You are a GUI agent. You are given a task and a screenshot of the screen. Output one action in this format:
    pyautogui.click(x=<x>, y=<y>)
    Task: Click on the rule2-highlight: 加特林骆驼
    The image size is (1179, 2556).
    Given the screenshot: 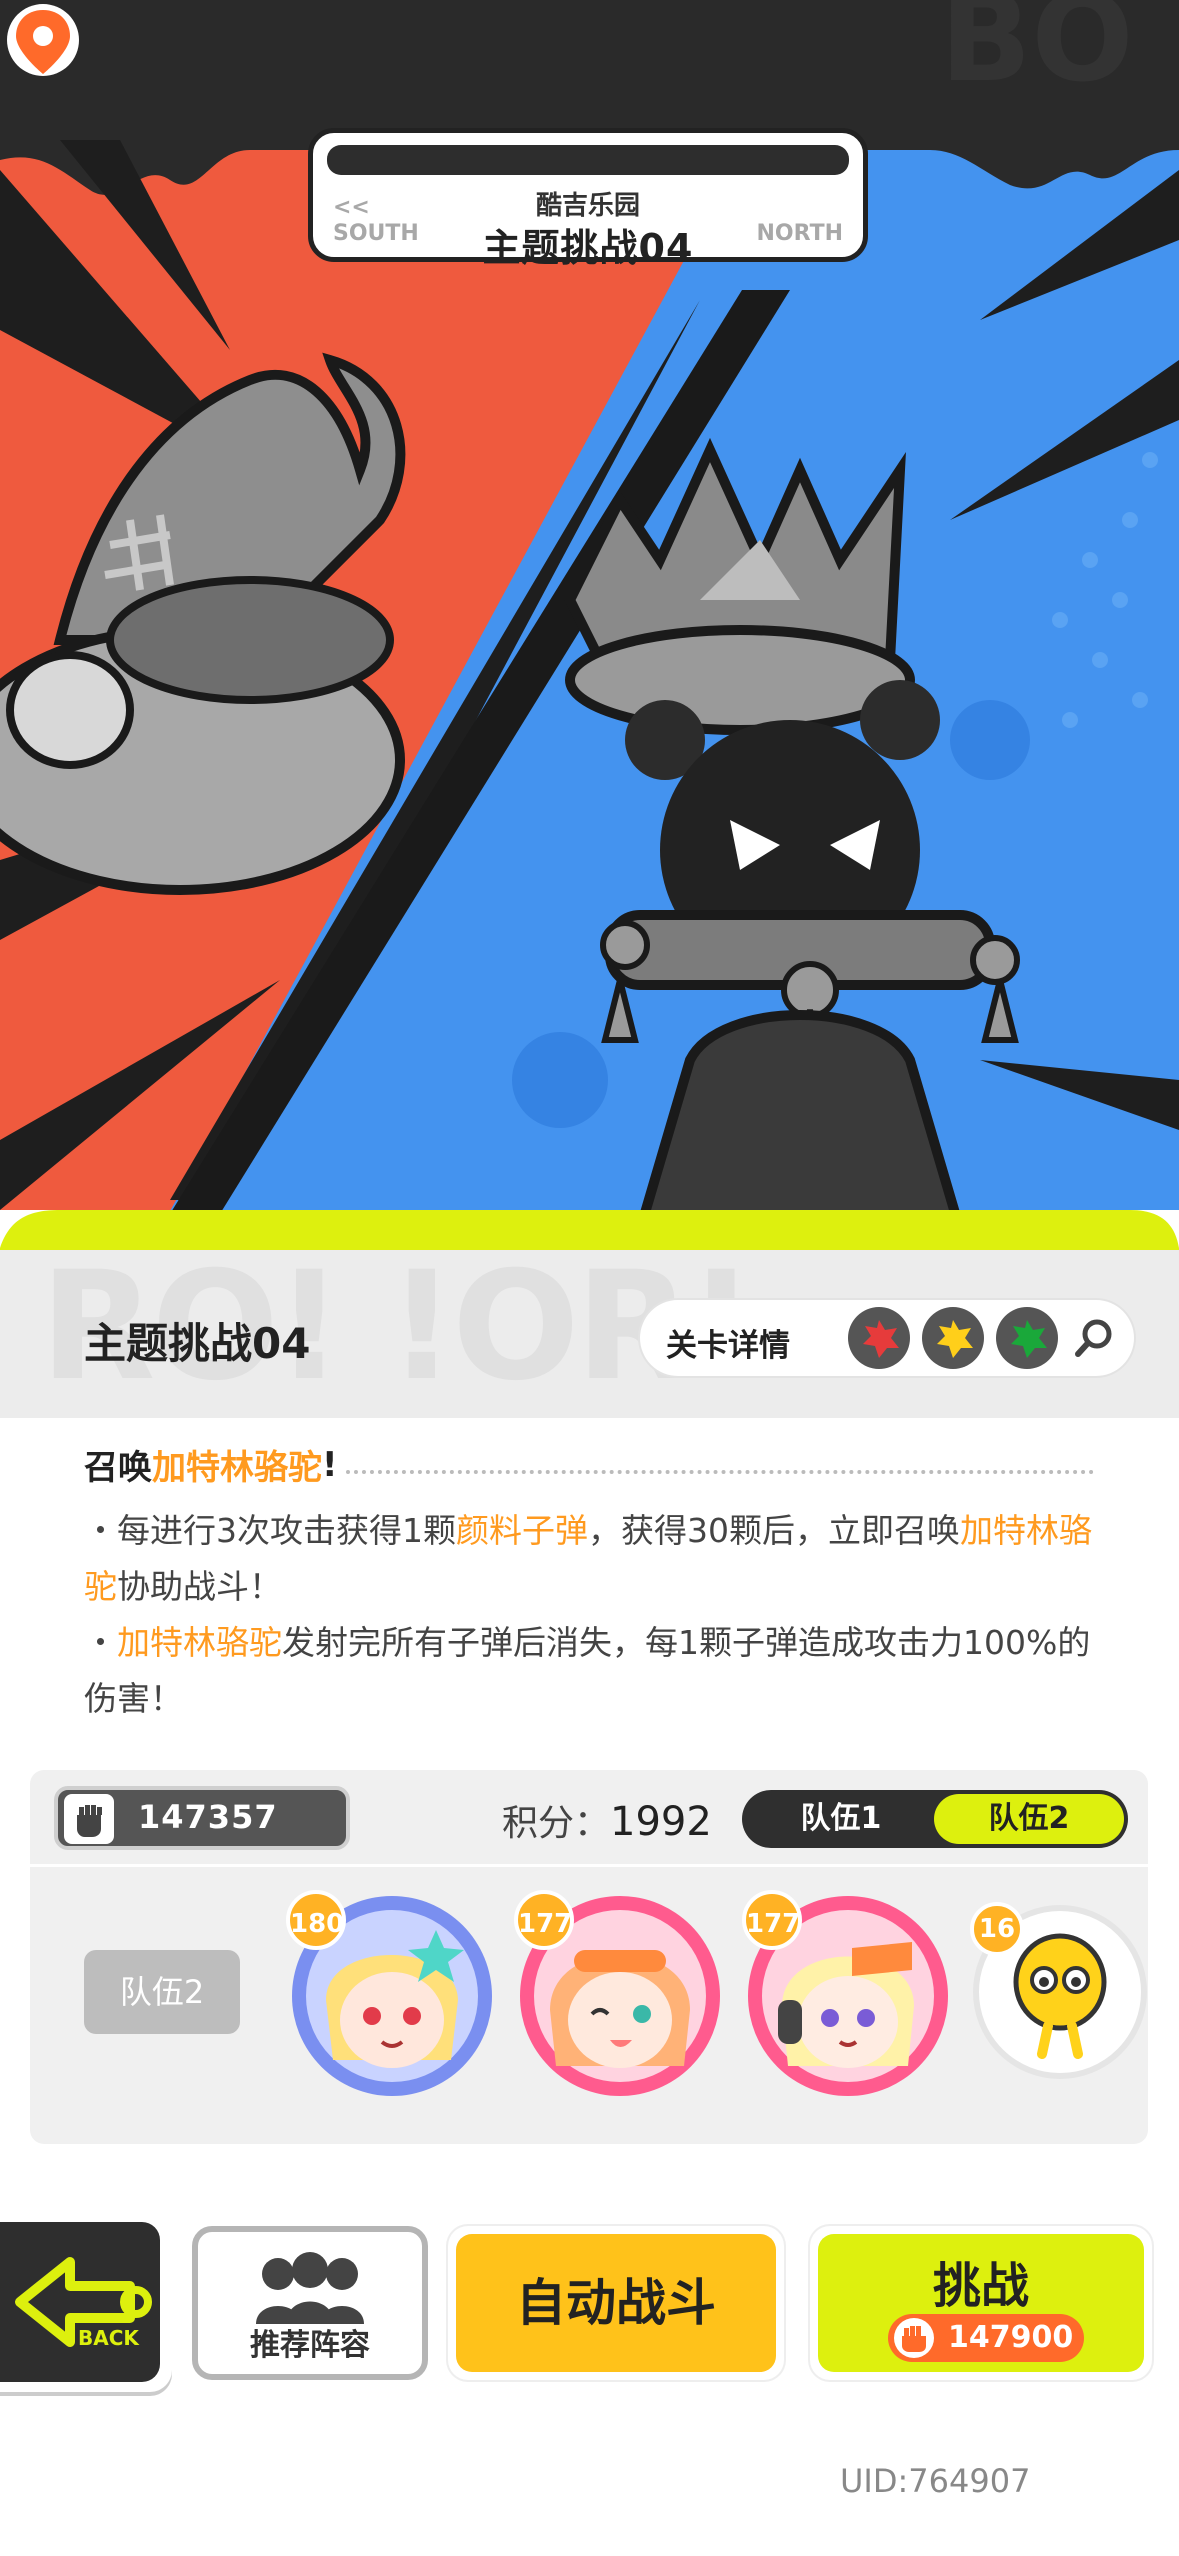 What is the action you would take?
    pyautogui.click(x=199, y=1642)
    